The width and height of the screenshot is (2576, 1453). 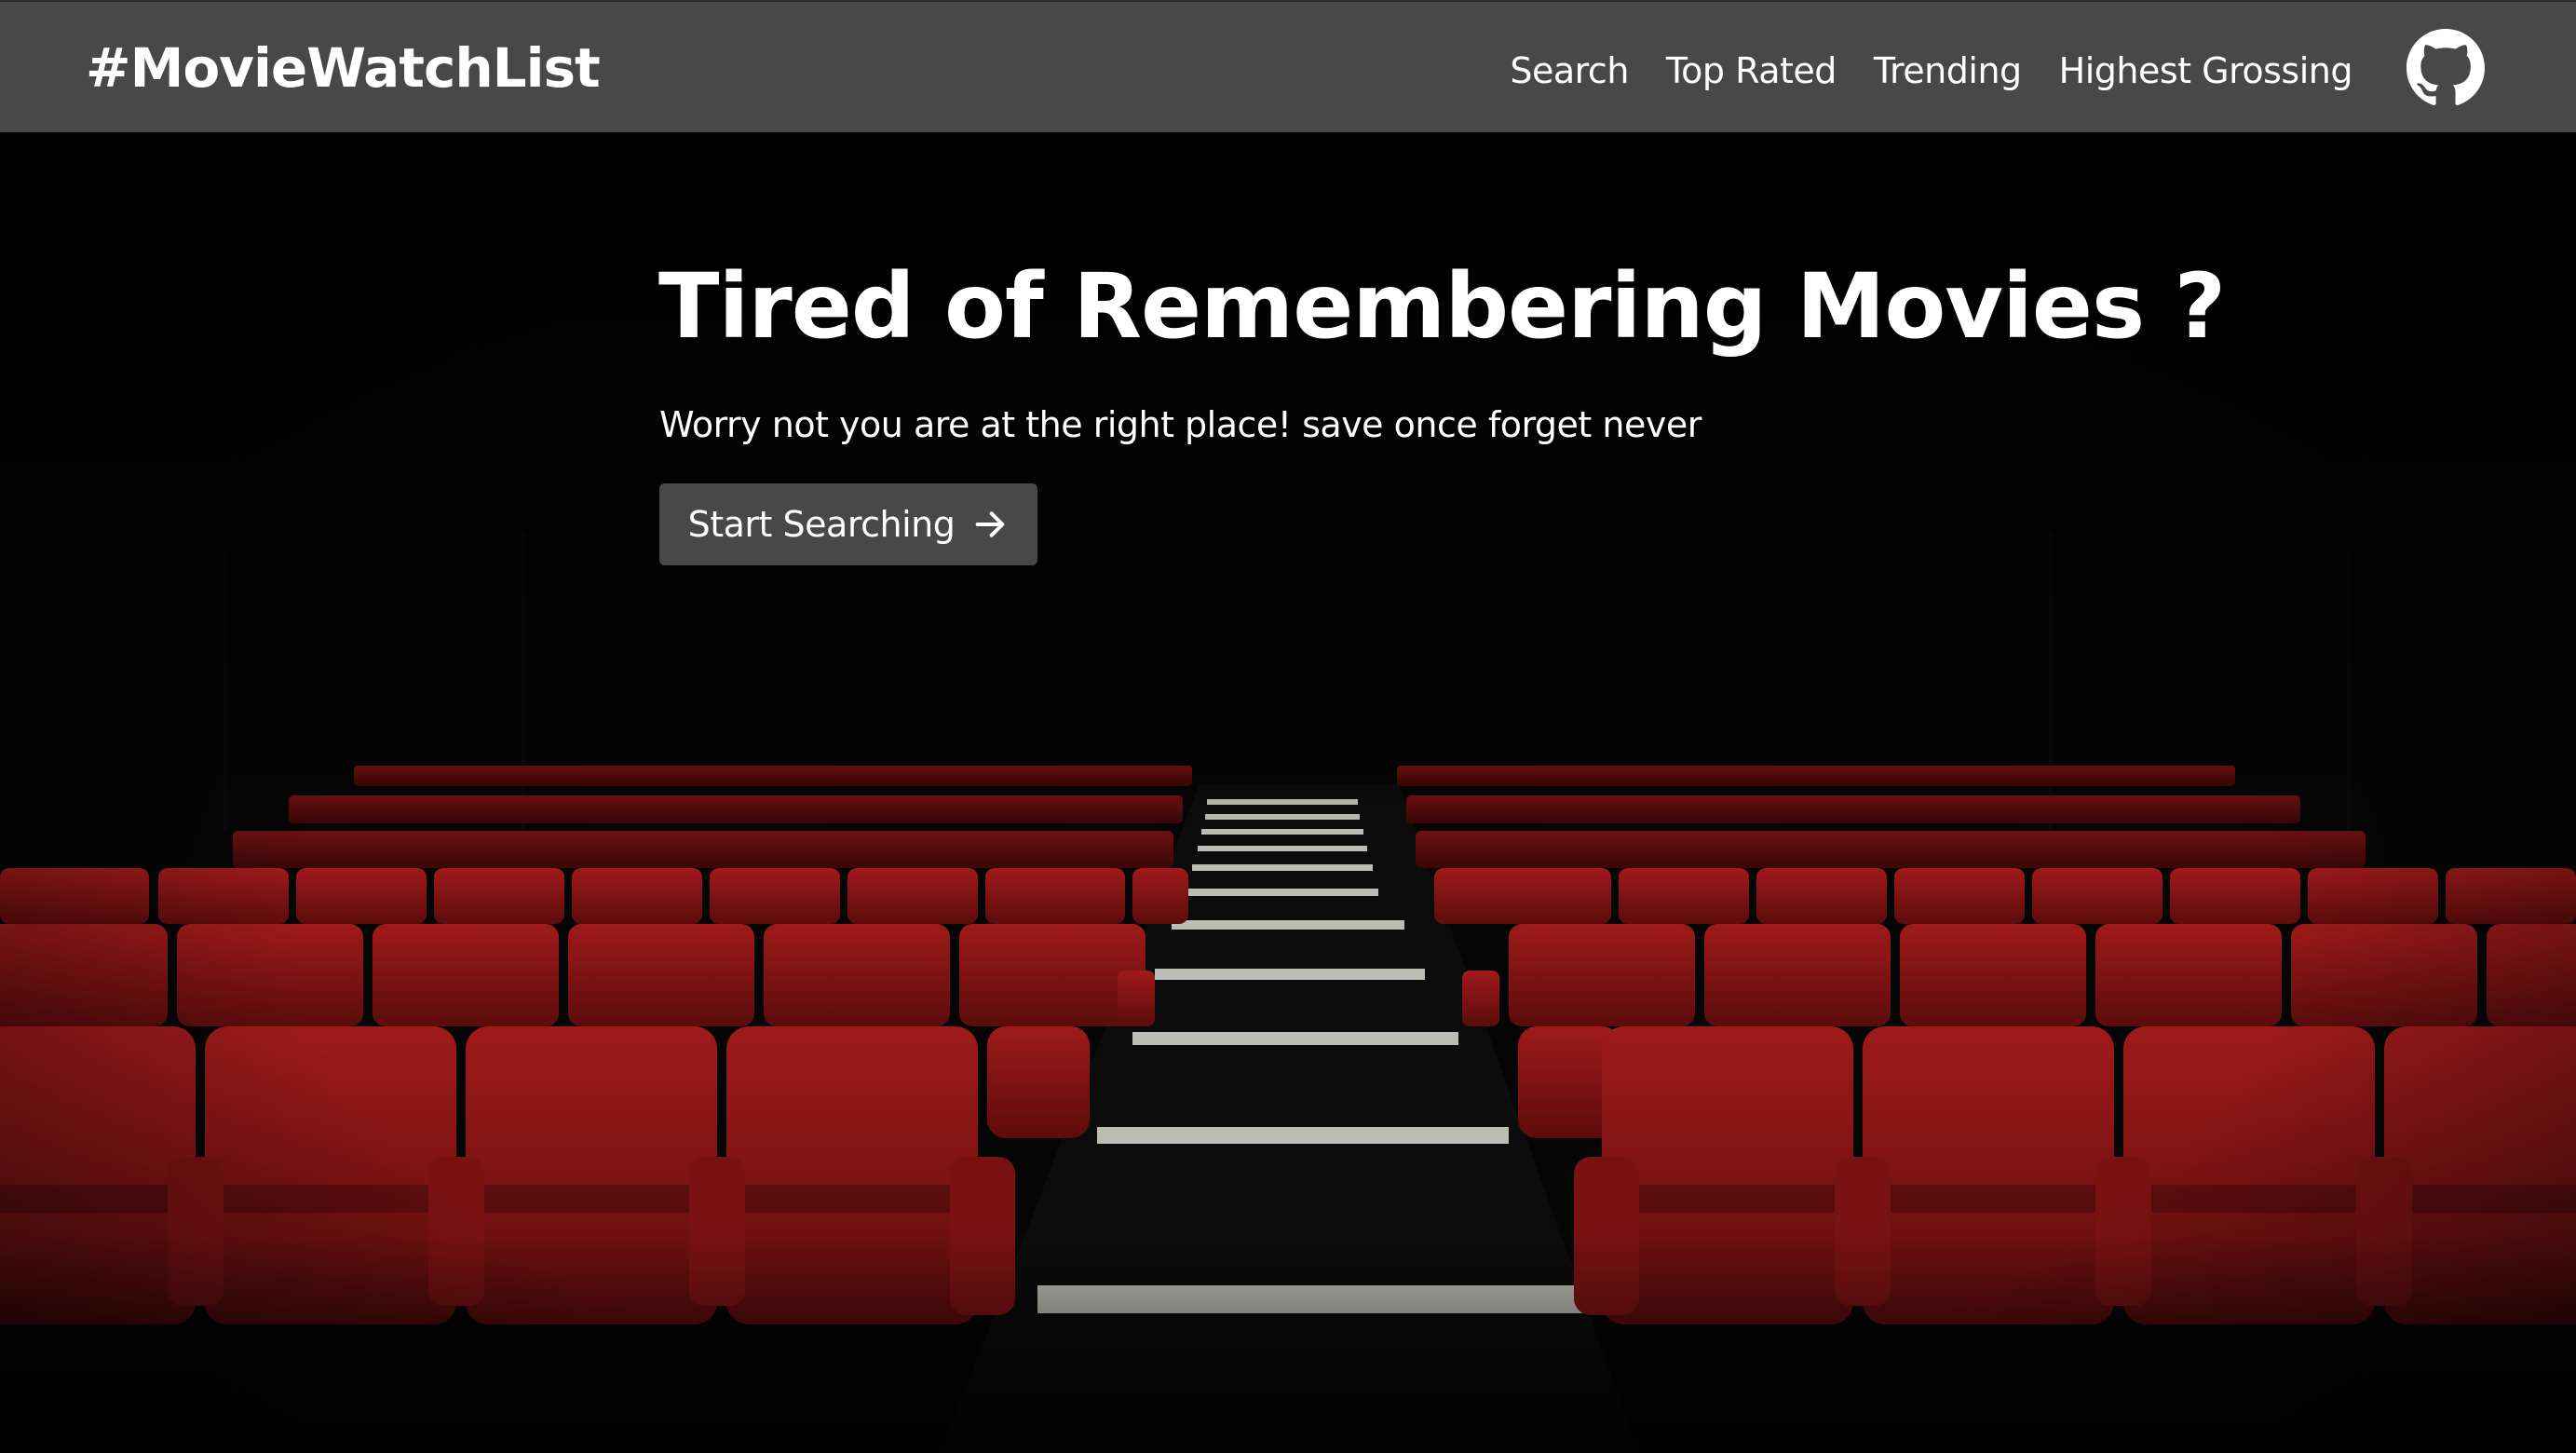 I want to click on start-searching-label: Start Searching, so click(x=821, y=524).